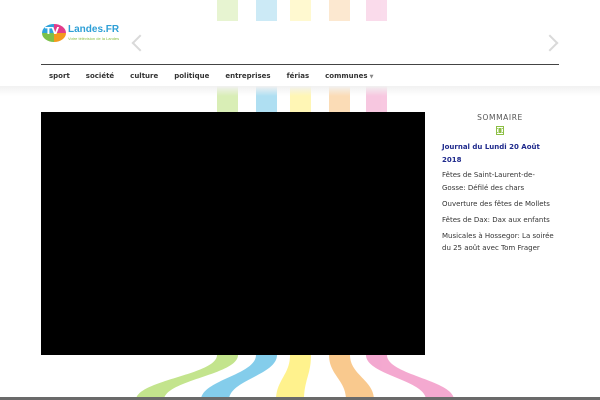  Describe the element at coordinates (94, 38) in the screenshot. I see `logo-tagline: Votre télévision de la Landes` at that location.